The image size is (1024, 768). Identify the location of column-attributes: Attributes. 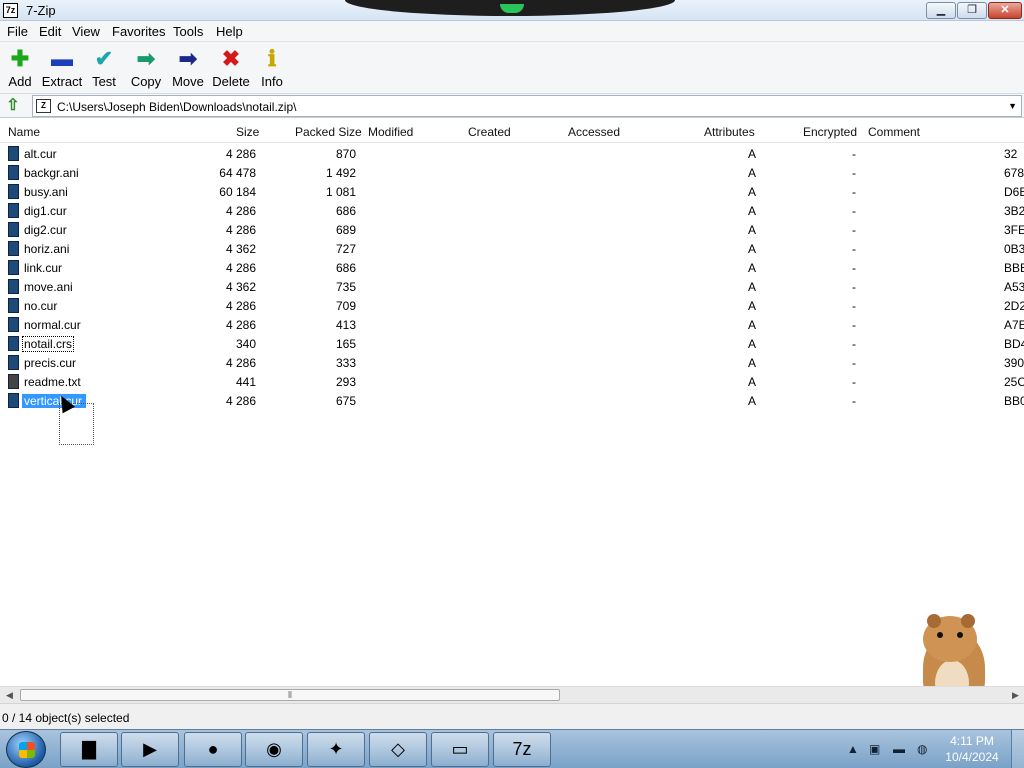
(729, 132).